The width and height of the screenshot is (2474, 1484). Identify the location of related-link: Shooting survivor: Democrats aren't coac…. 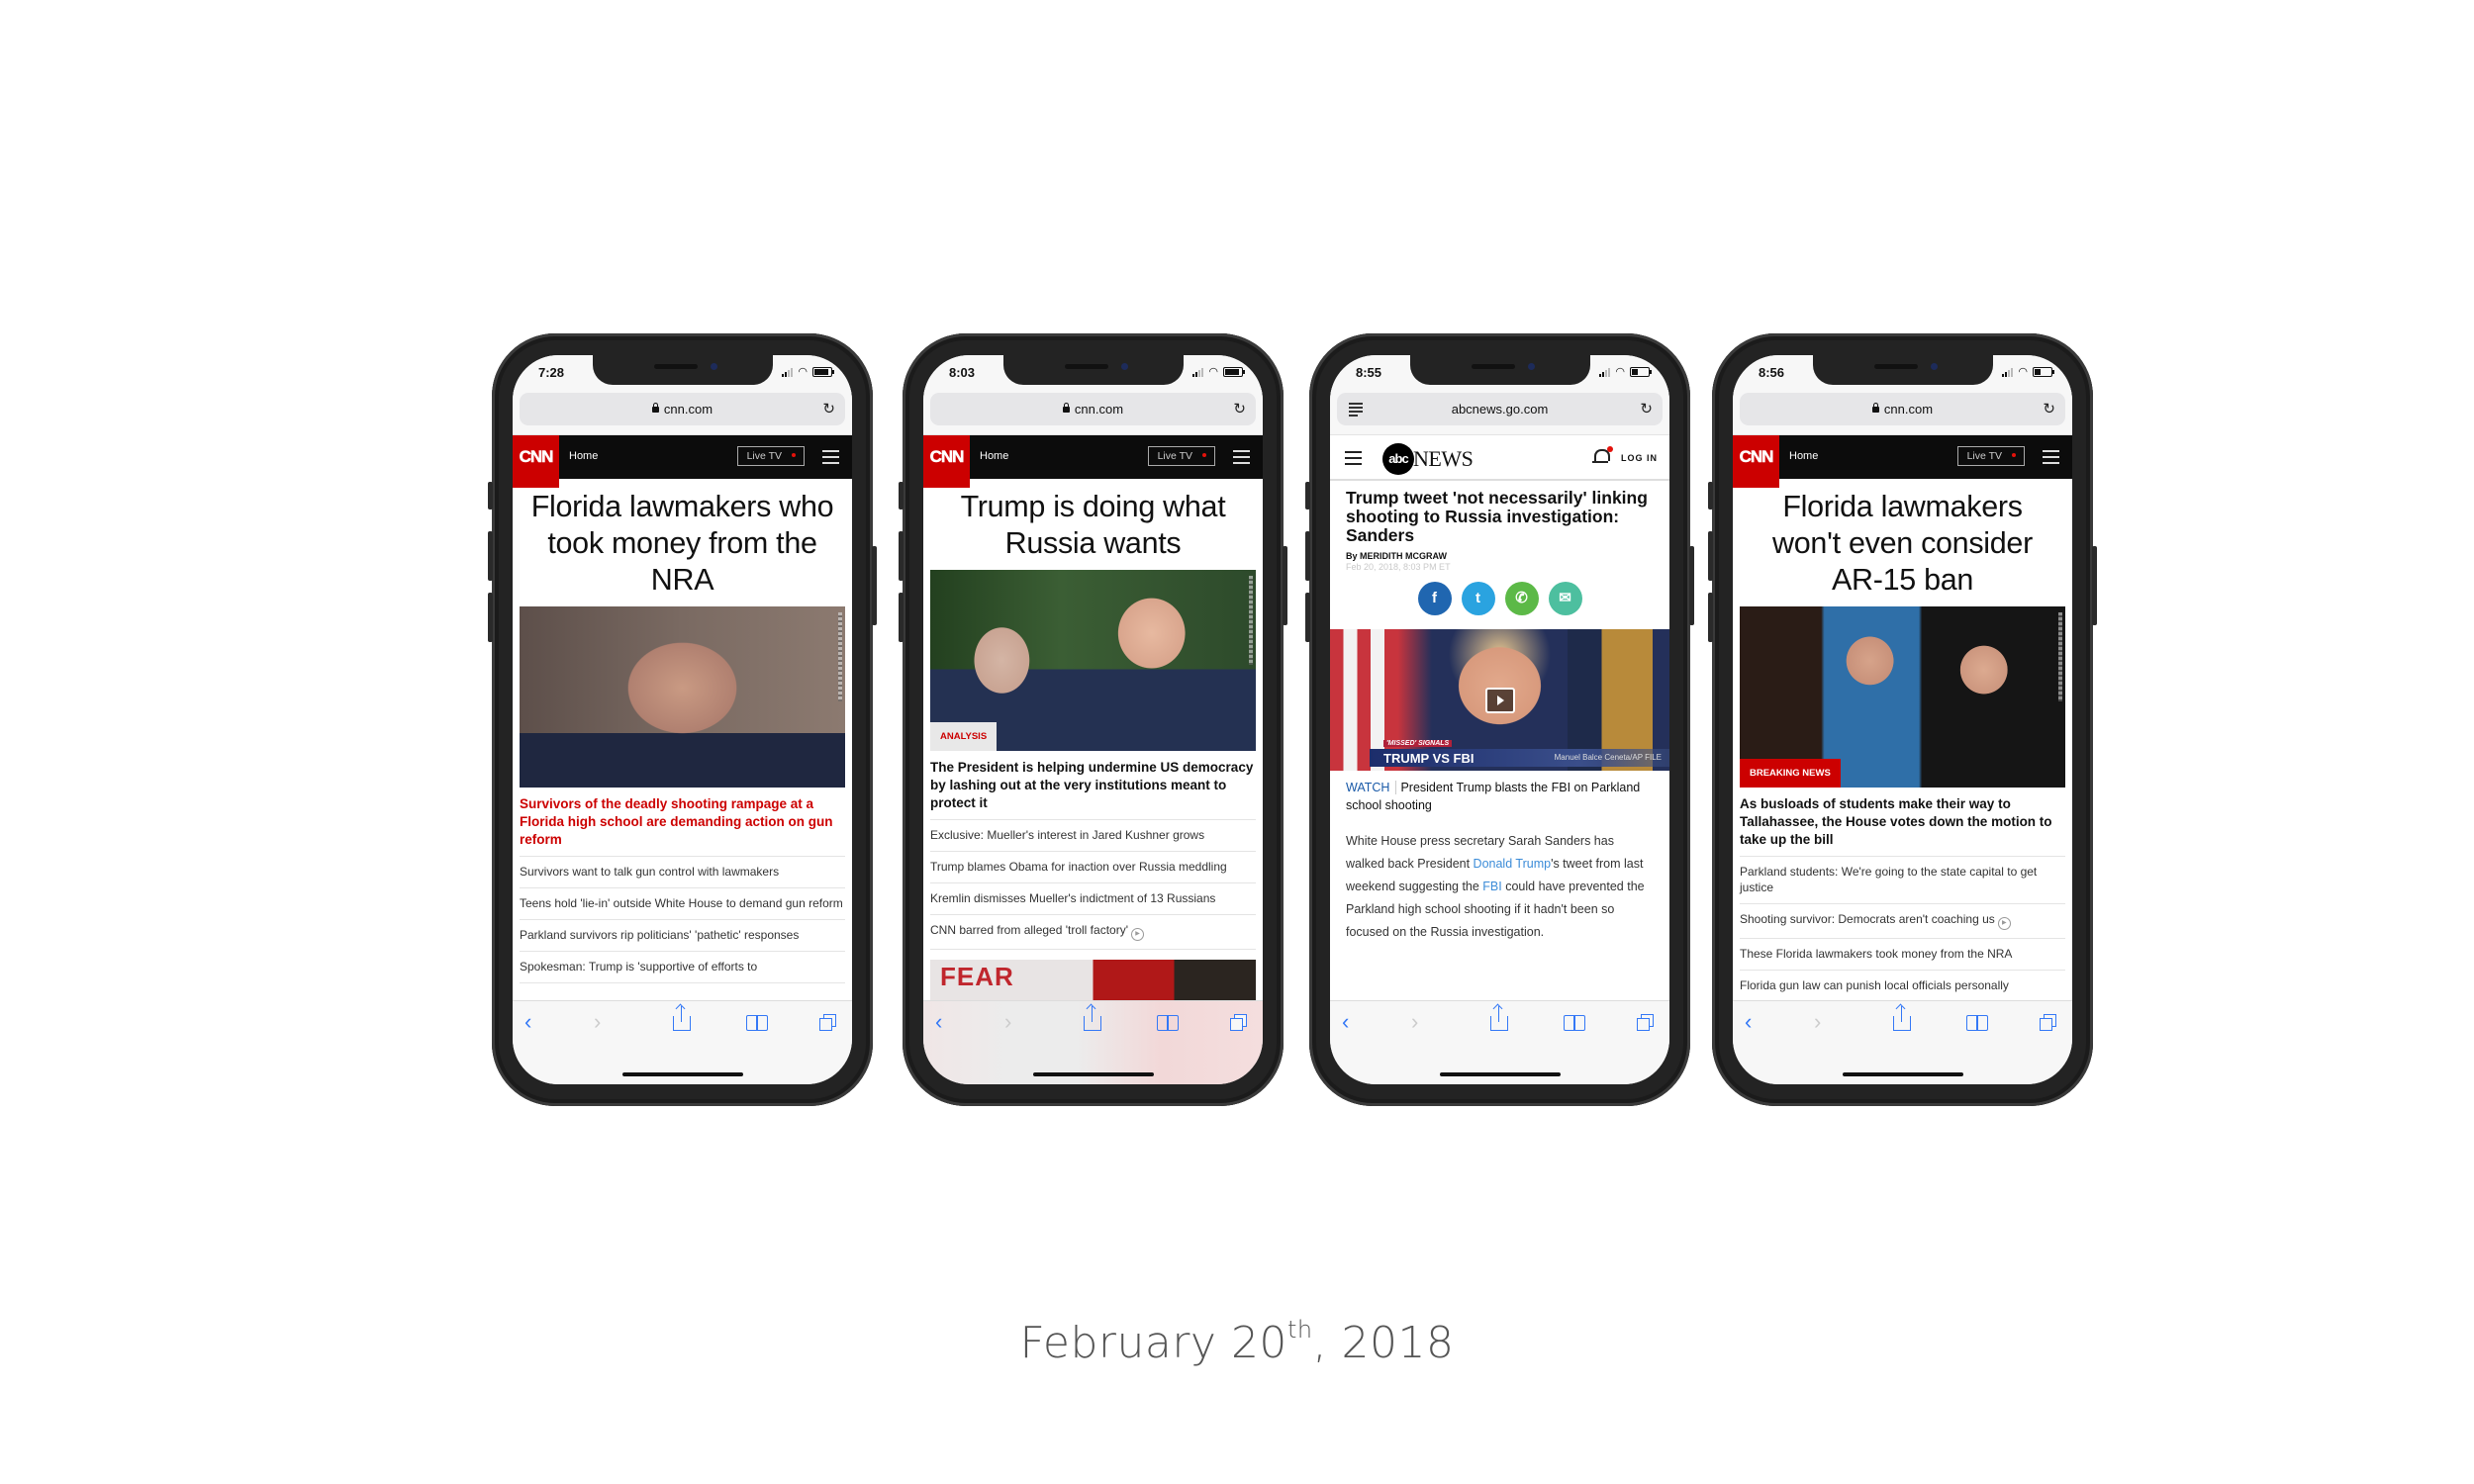
(1903, 921).